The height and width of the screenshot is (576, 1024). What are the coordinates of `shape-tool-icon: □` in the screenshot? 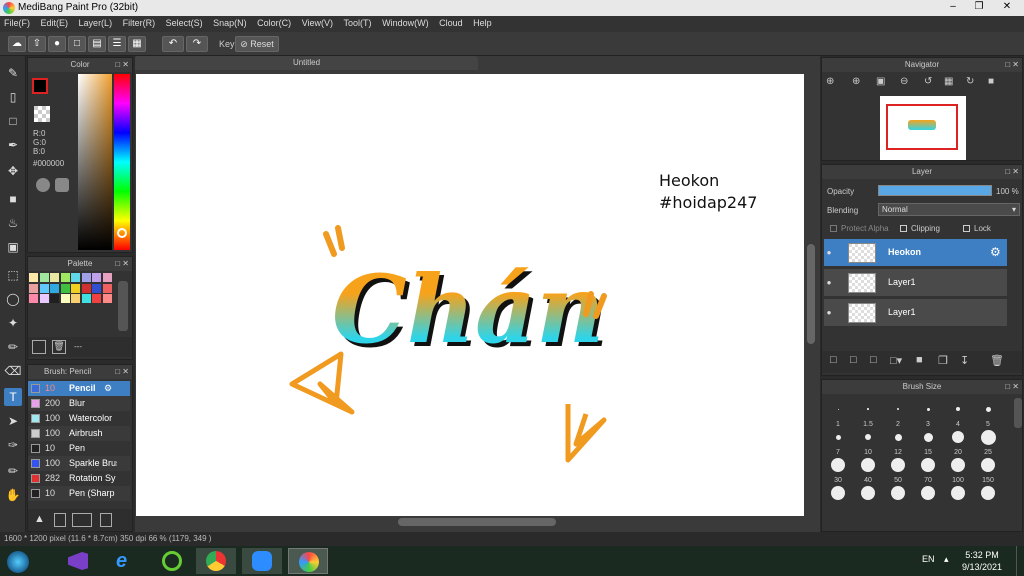 It's located at (13, 121).